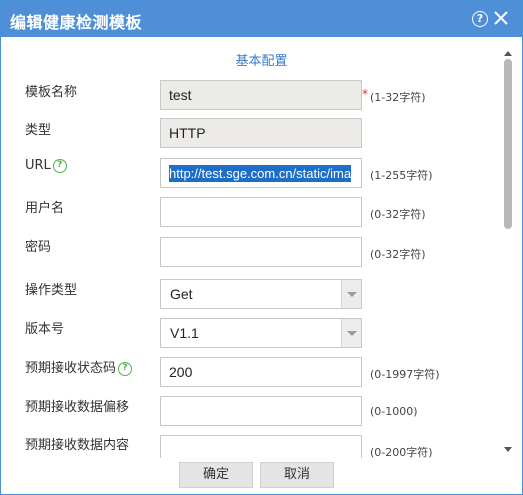  Describe the element at coordinates (398, 214) in the screenshot. I see `username-hint: (0-32字符)` at that location.